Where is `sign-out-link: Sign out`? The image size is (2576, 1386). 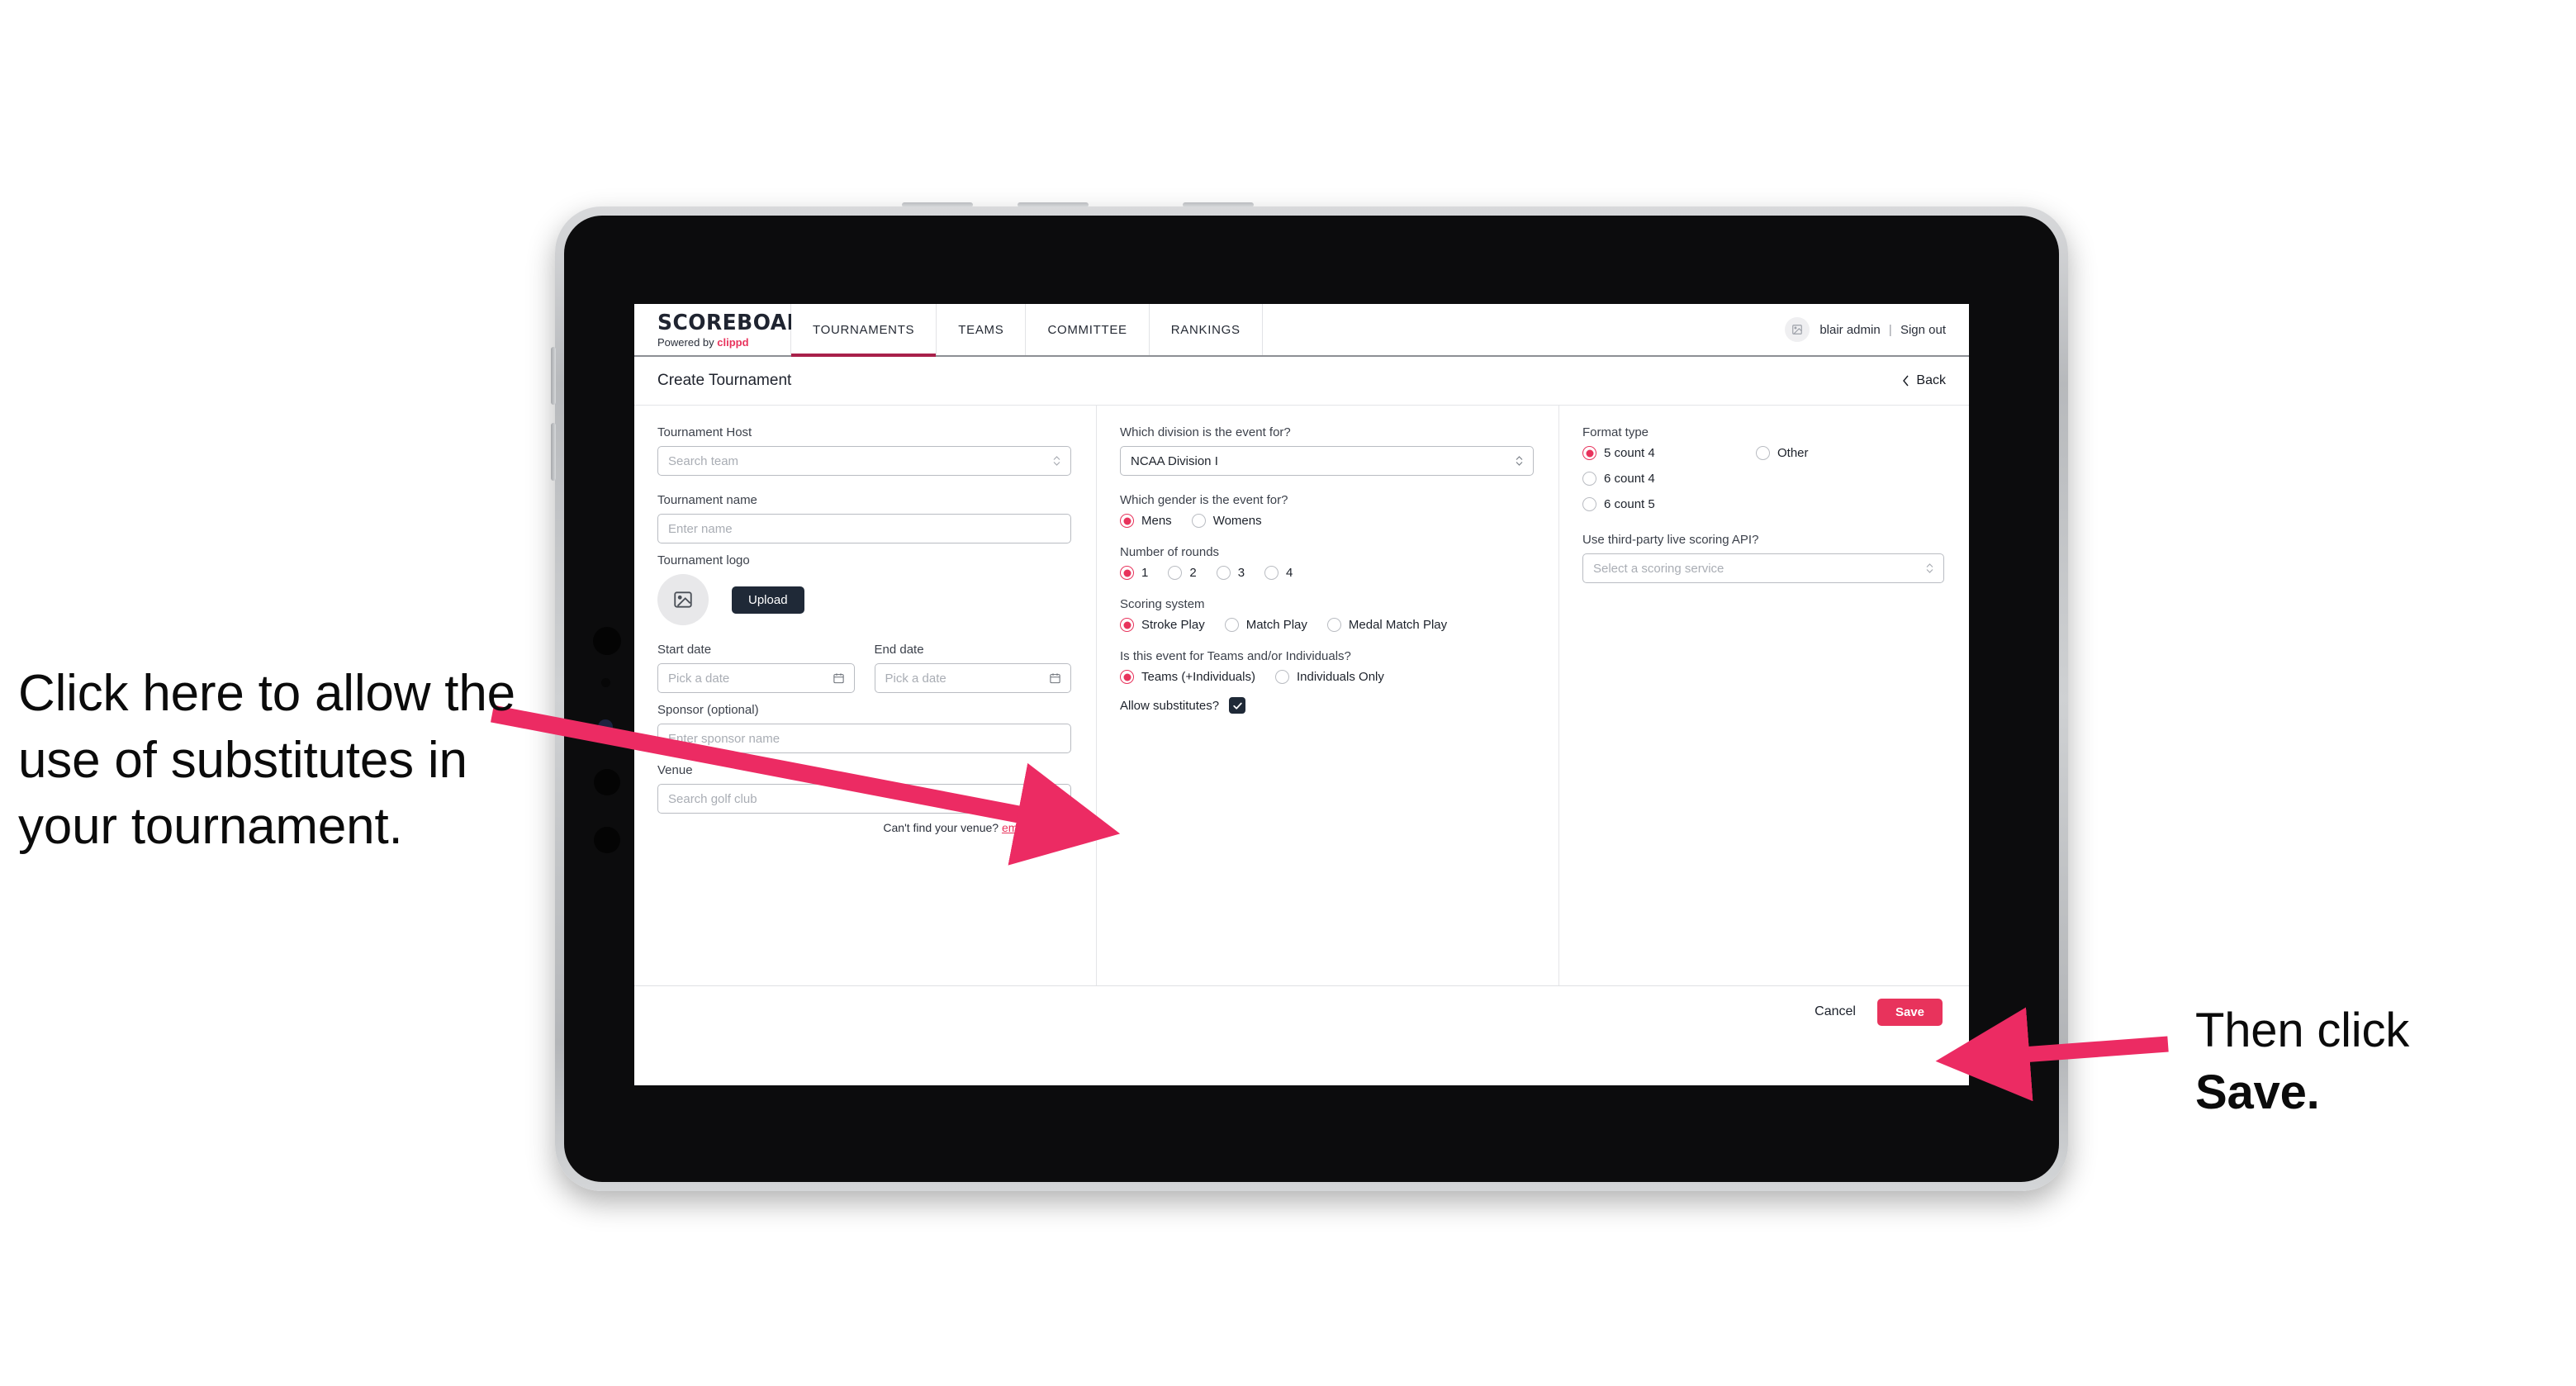
sign-out-link: Sign out is located at coordinates (1923, 330).